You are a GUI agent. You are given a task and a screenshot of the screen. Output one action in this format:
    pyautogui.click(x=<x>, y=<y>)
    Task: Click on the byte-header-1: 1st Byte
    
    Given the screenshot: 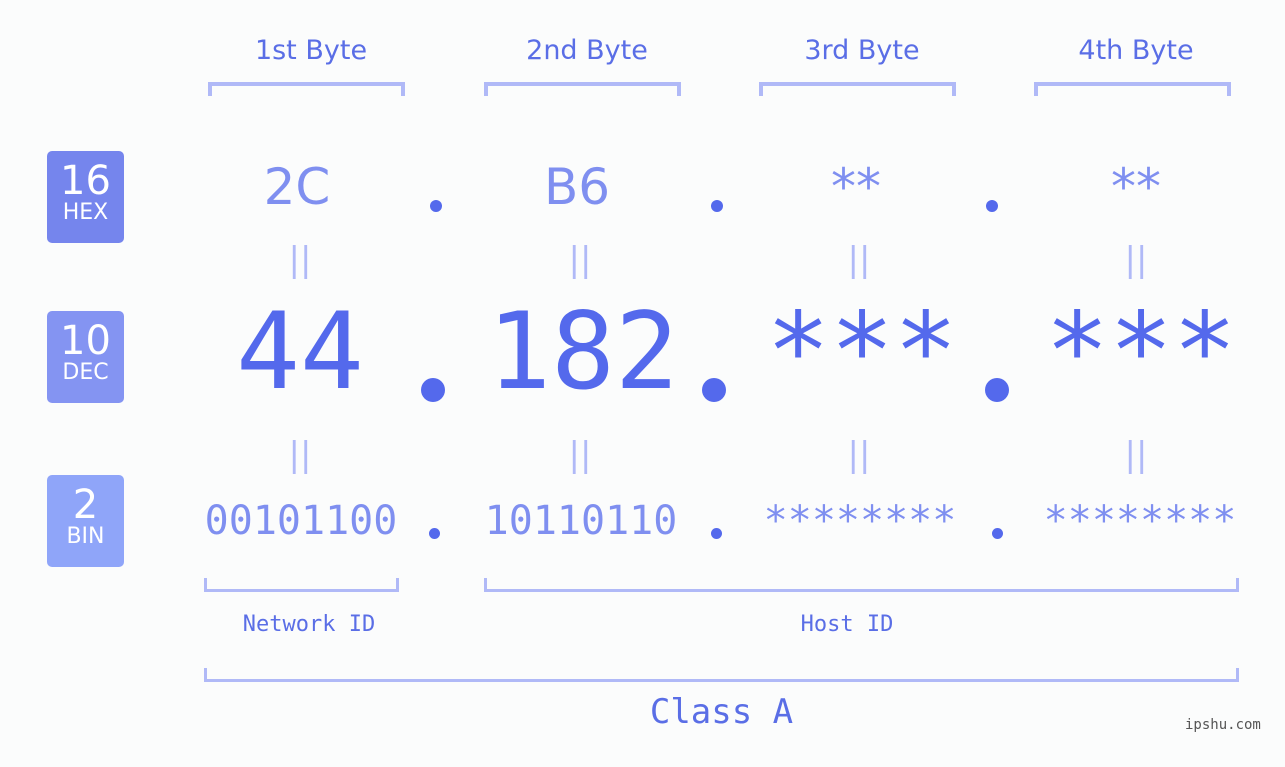 What is the action you would take?
    pyautogui.click(x=311, y=50)
    